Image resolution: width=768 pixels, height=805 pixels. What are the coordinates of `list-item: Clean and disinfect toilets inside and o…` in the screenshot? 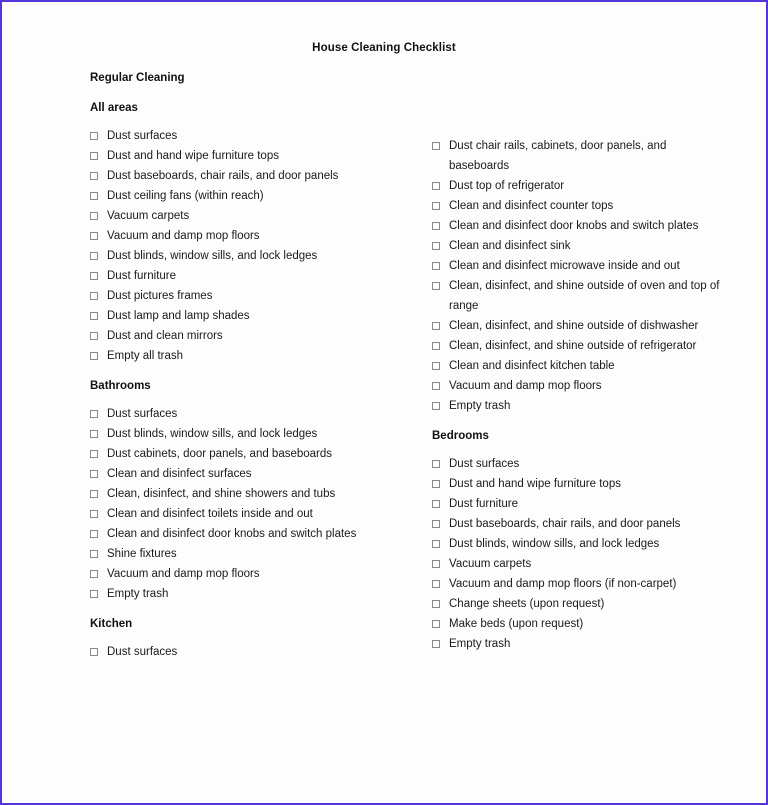 It's located at (255, 514).